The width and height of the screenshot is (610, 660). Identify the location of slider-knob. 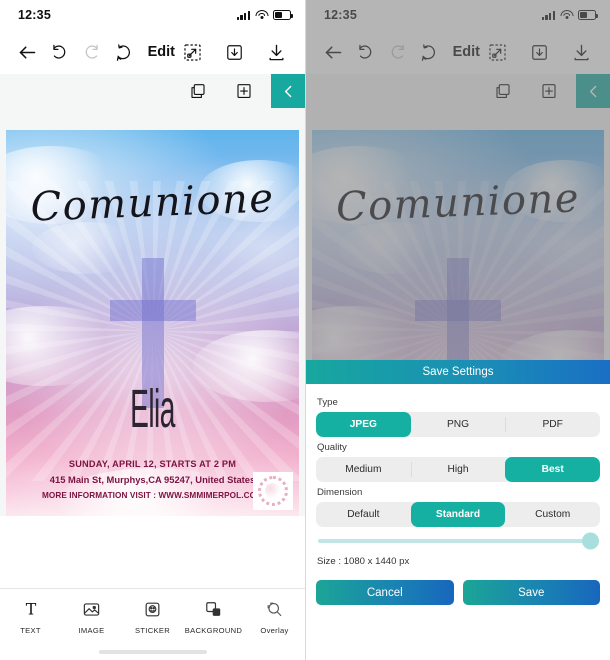
(590, 541).